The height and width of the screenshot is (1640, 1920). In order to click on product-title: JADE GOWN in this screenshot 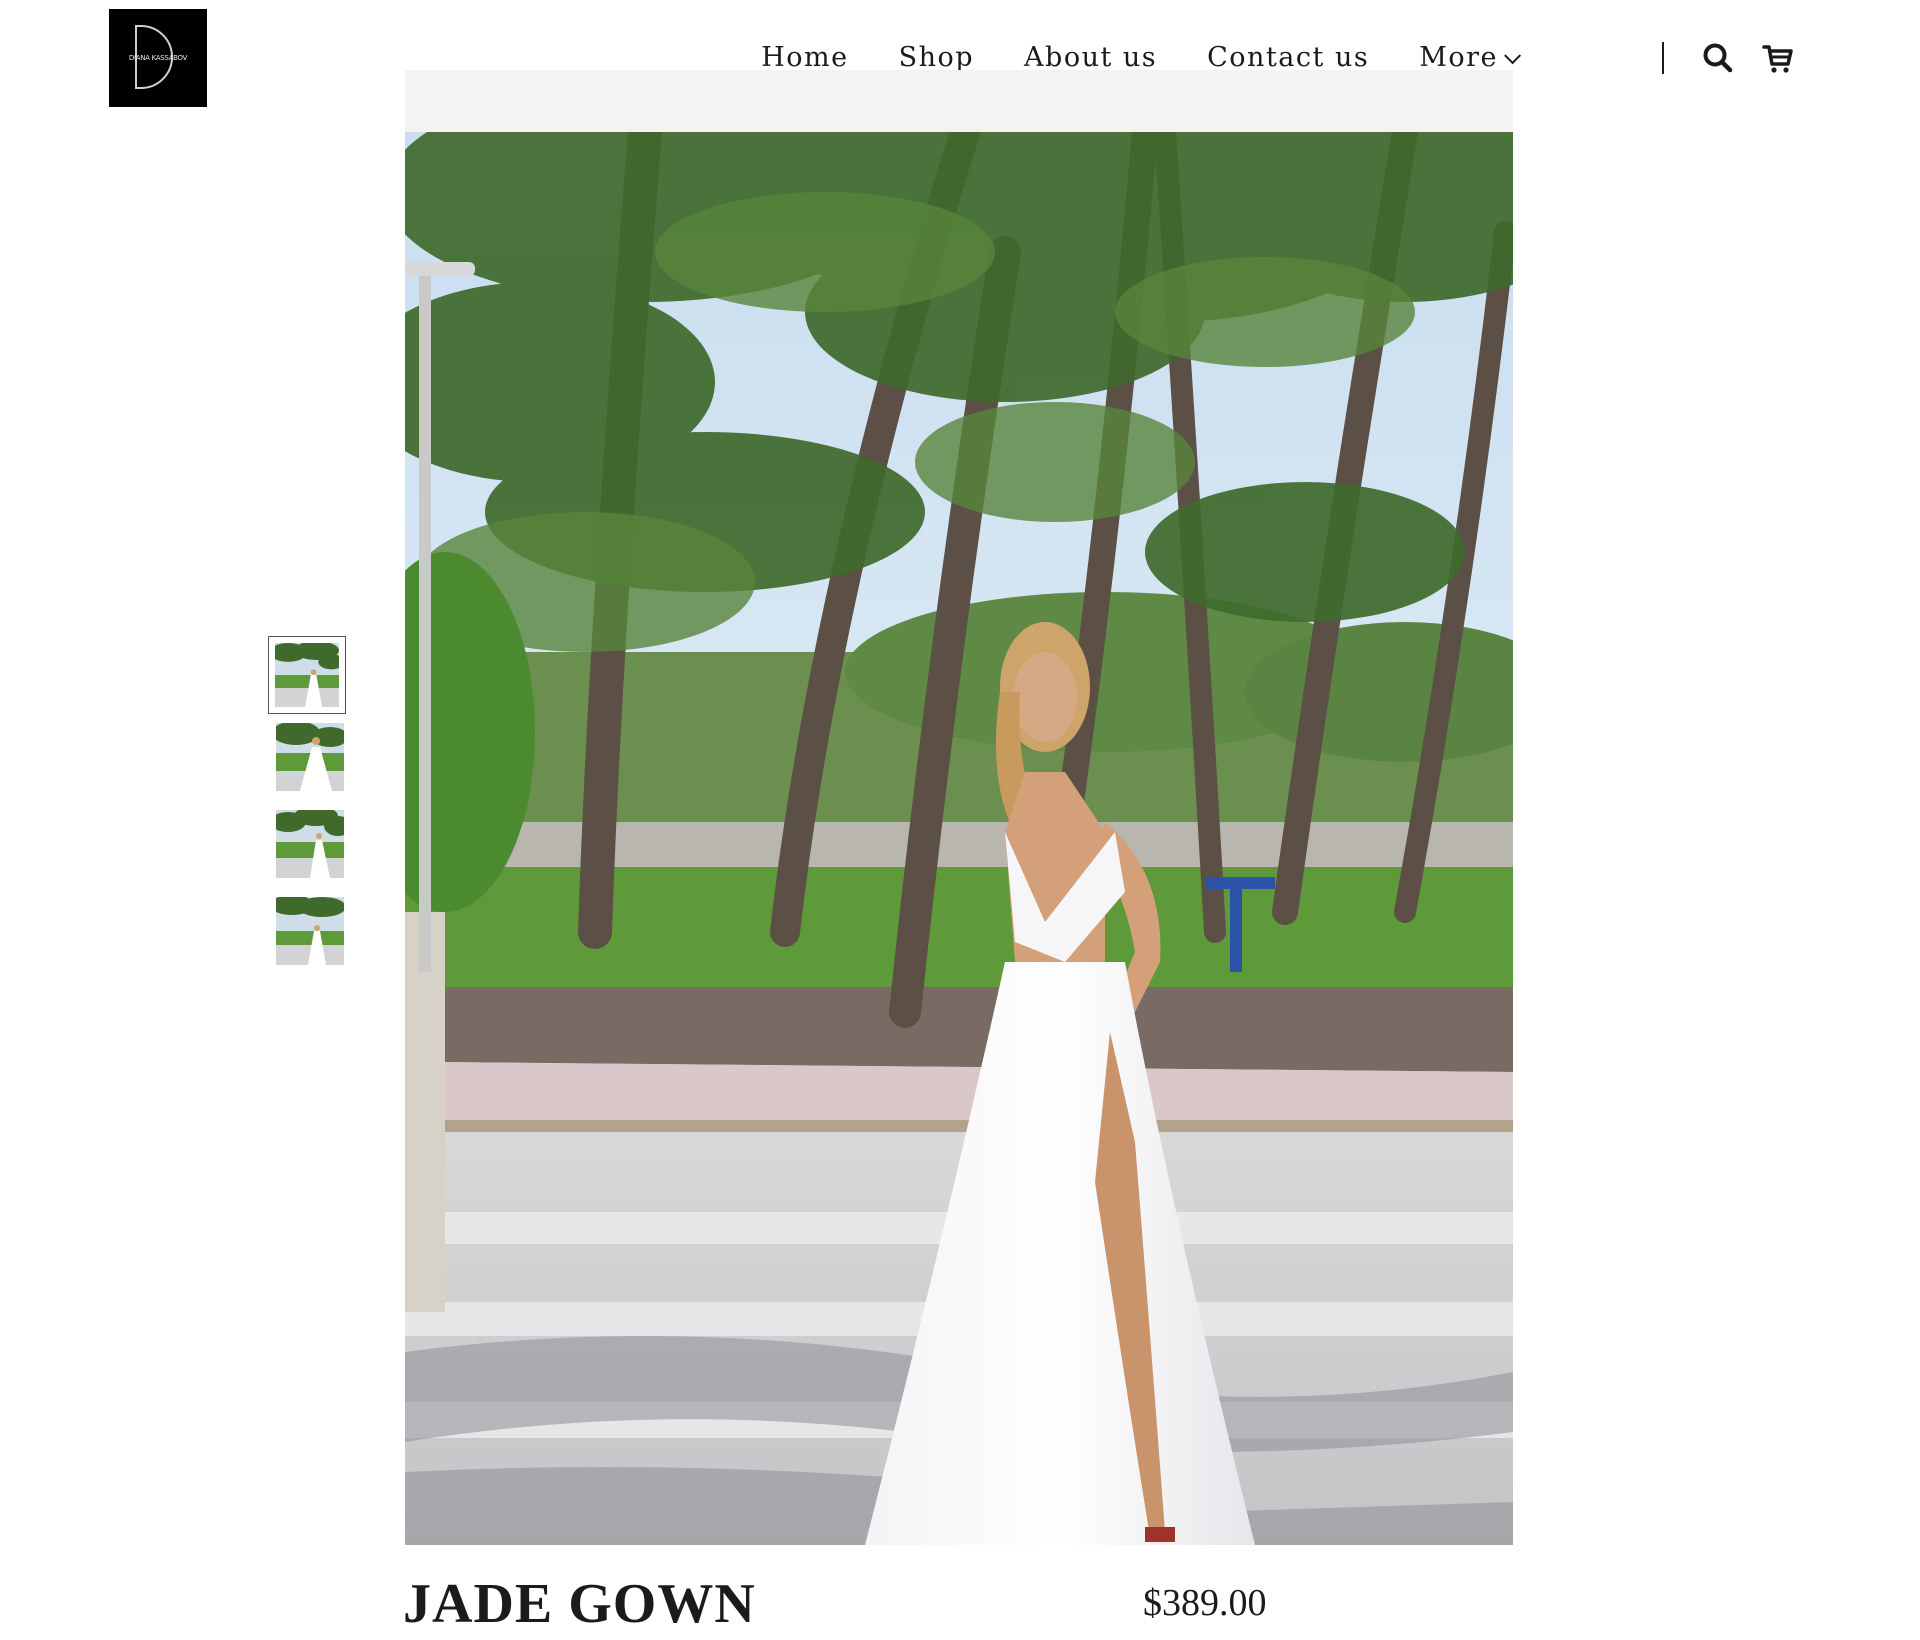, I will do `click(579, 1604)`.